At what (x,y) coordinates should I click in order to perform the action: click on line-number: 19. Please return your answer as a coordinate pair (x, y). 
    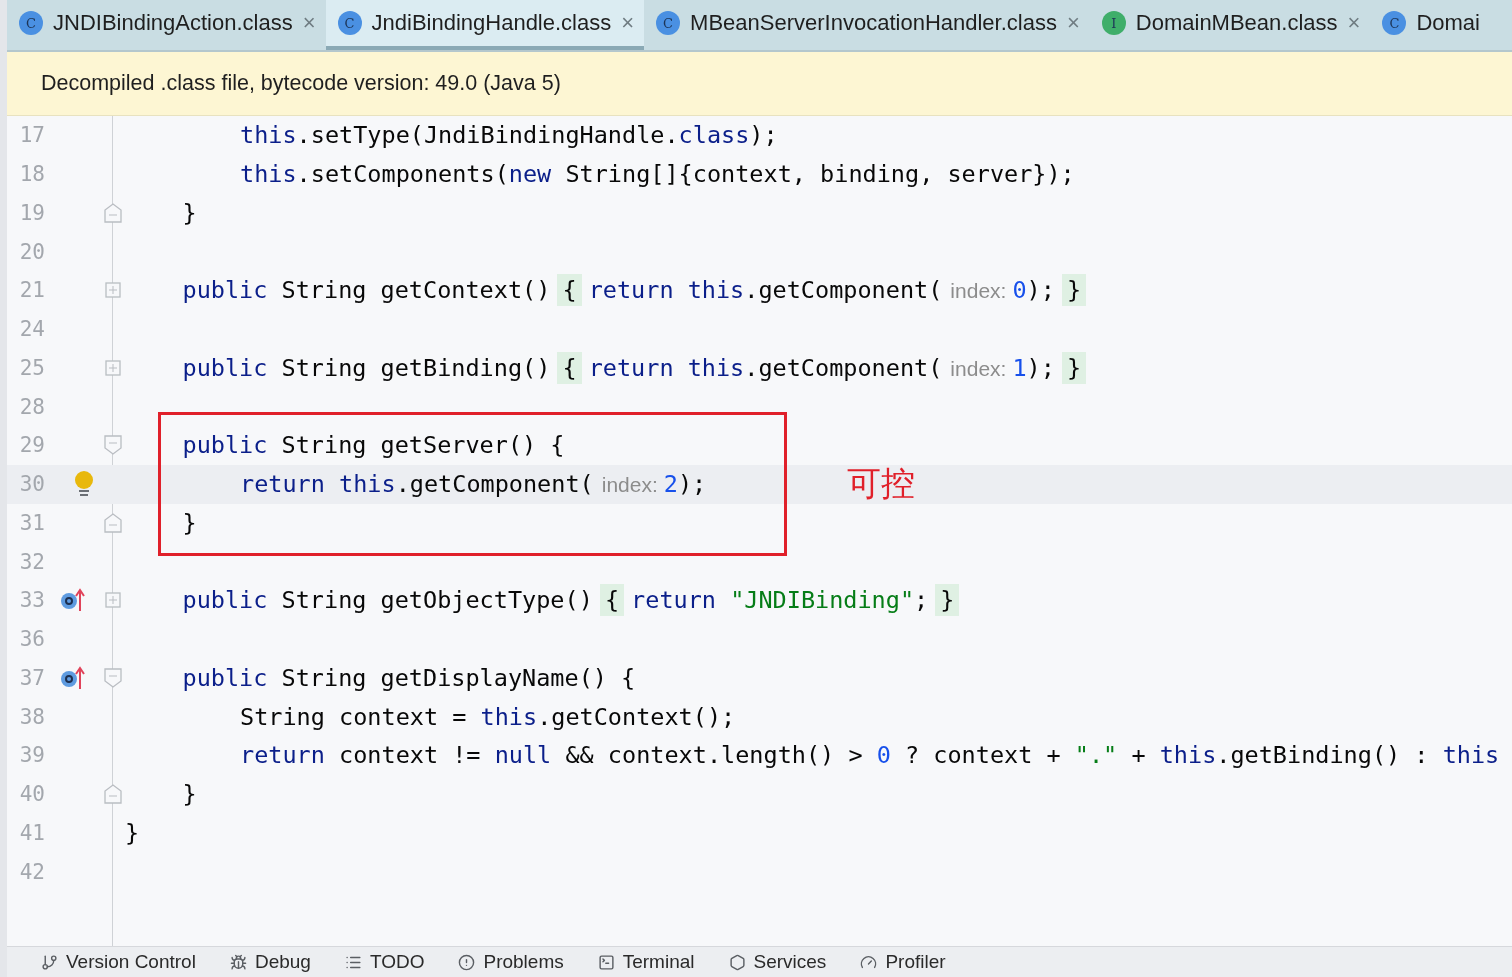
    Looking at the image, I should click on (31, 212).